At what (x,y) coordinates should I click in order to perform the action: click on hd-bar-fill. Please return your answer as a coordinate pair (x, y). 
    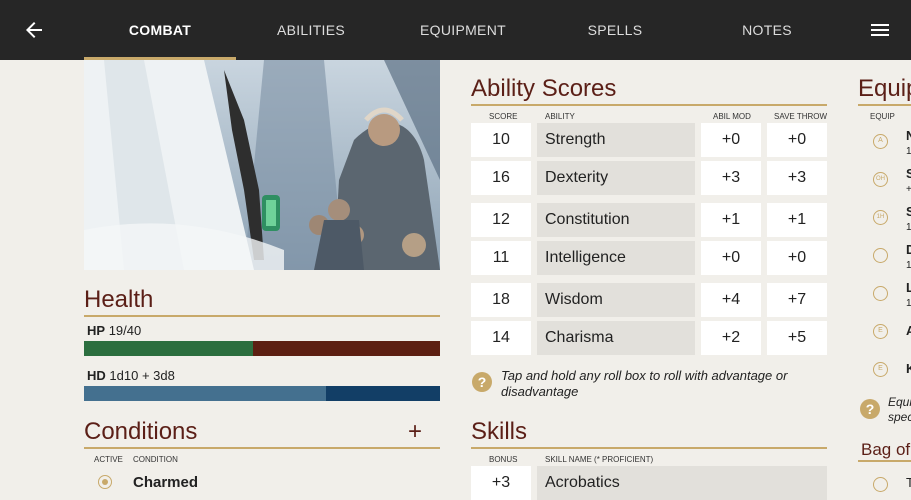
    Looking at the image, I should click on (205, 393).